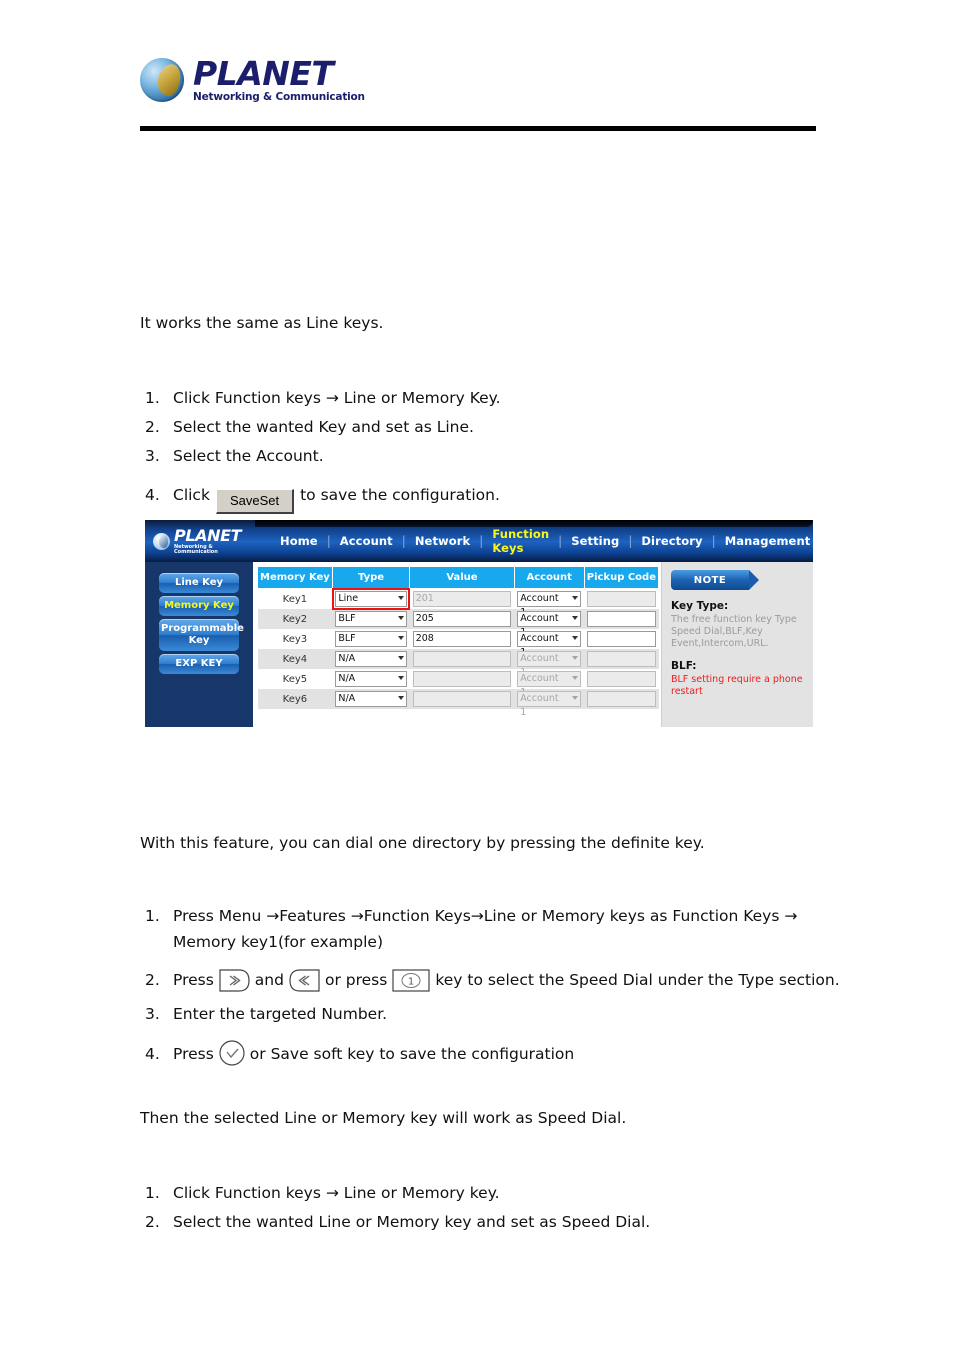  What do you see at coordinates (549, 624) in the screenshot?
I see `account-select-key2: Account 1` at bounding box center [549, 624].